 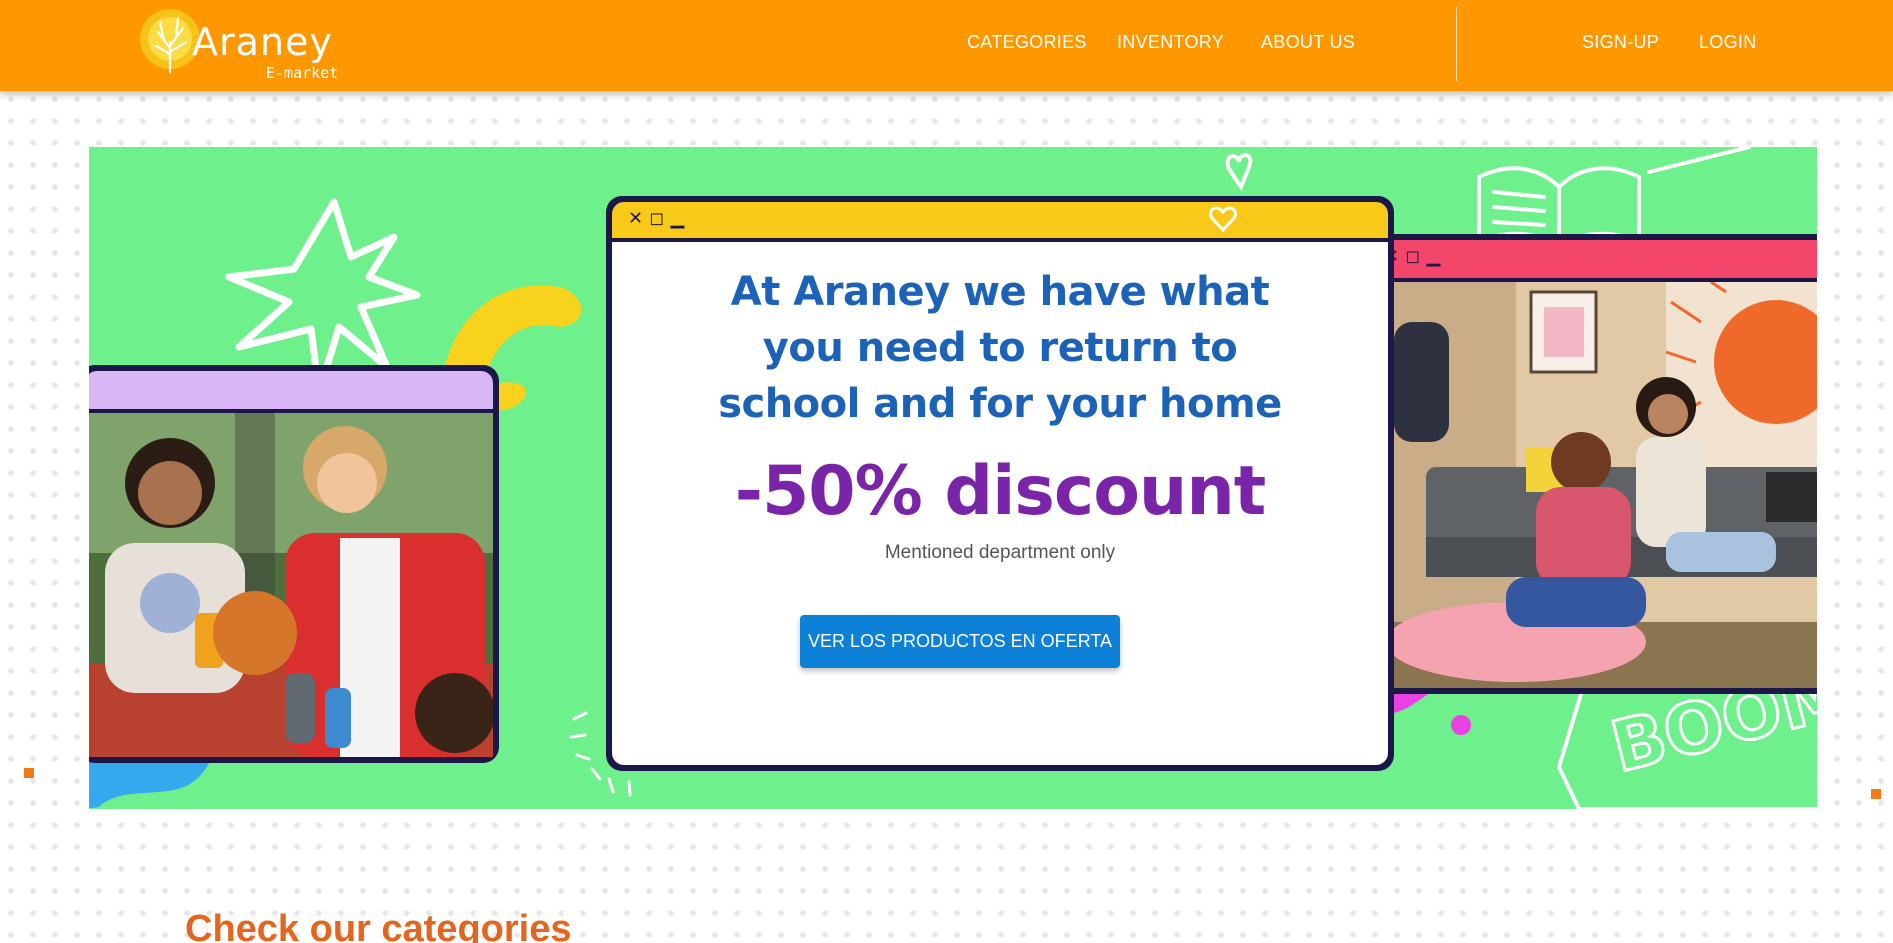 I want to click on nav-about-us: ABOUT US, so click(x=1308, y=42).